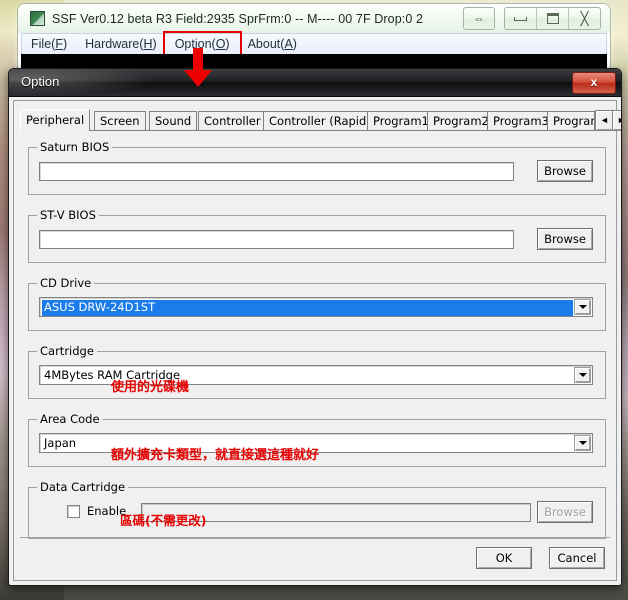 The image size is (628, 600). I want to click on main-menubar: File(F) Hardware(H) Option(O) About(A), so click(314, 44).